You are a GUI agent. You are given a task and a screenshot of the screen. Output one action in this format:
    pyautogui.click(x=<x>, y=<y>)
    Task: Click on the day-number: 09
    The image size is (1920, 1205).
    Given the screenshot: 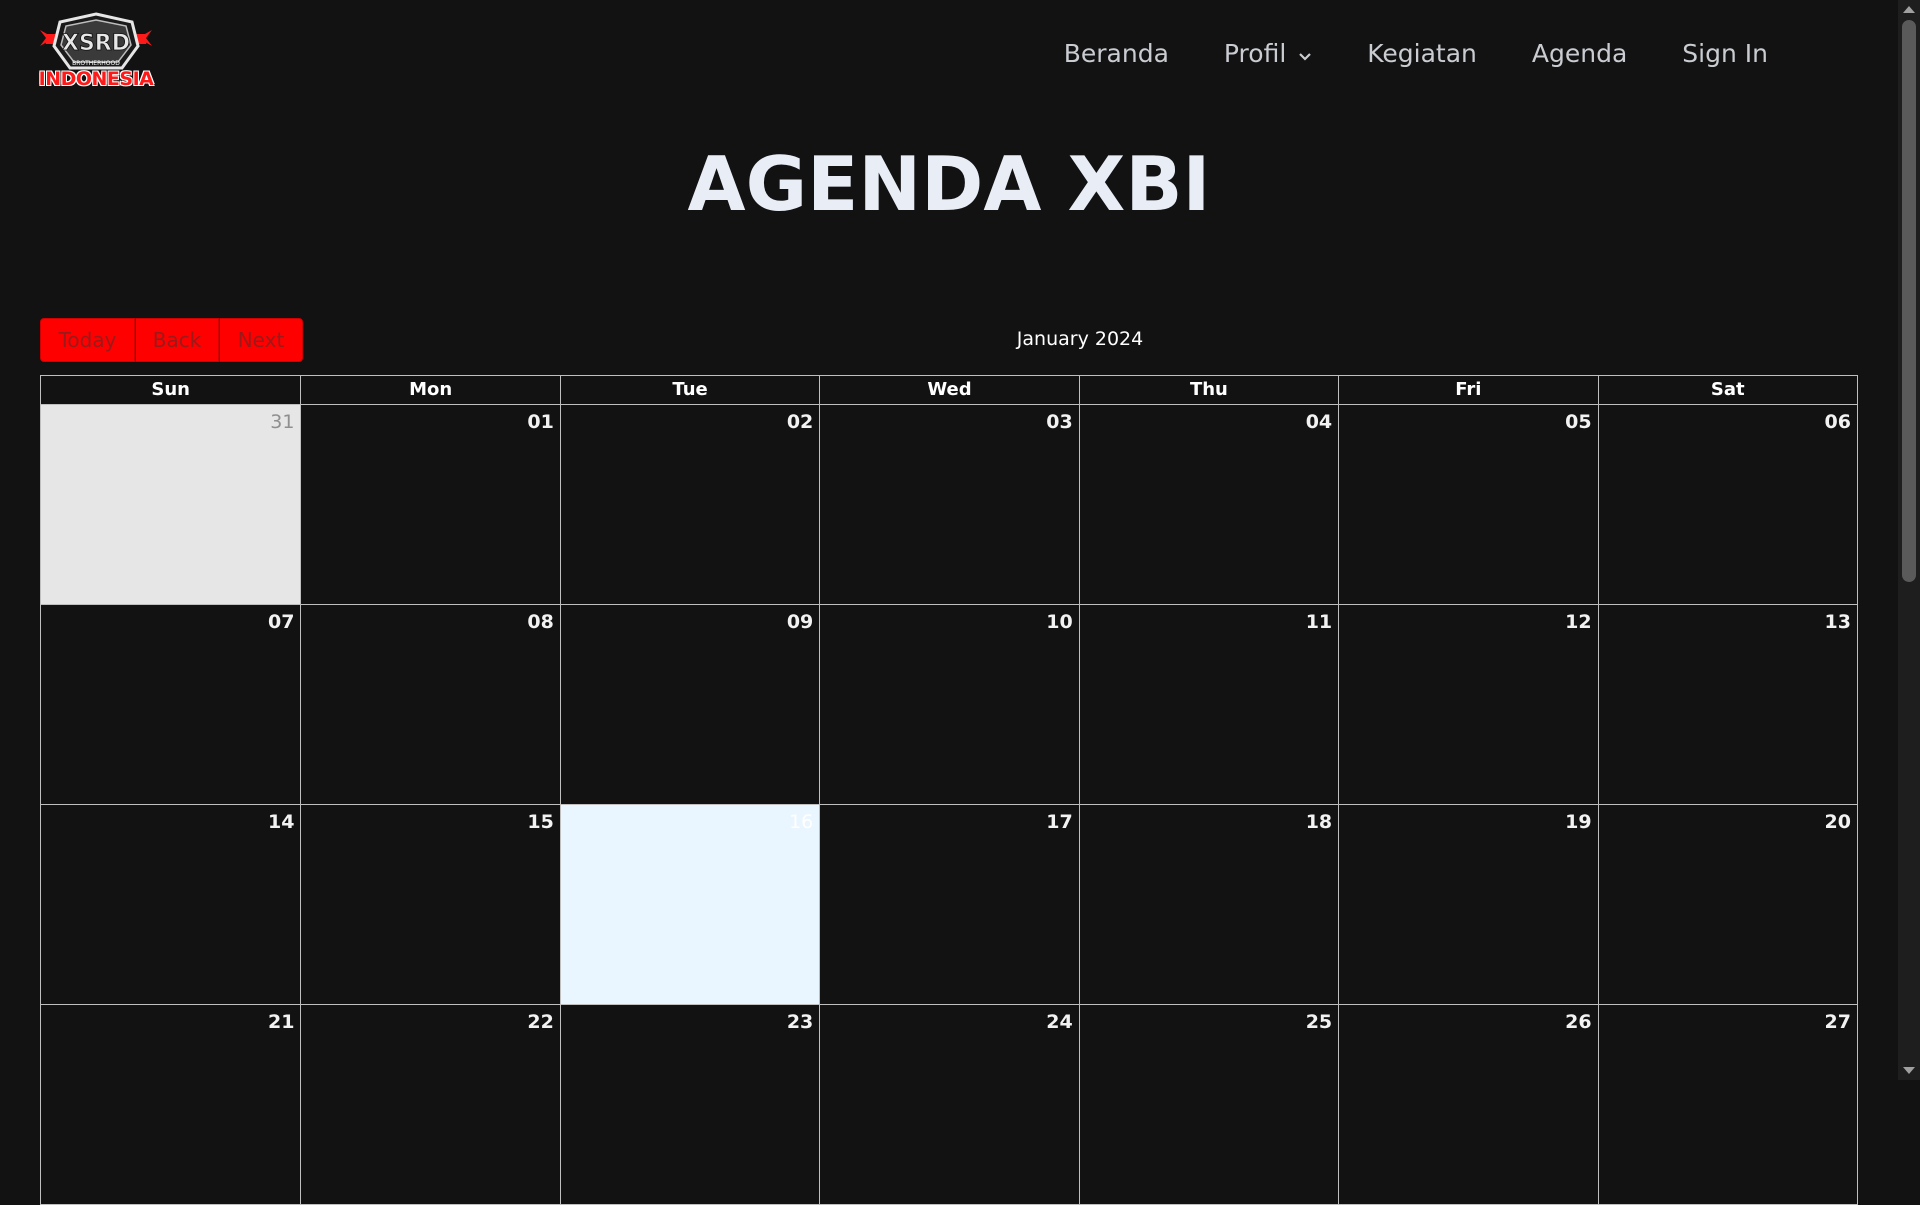 What is the action you would take?
    pyautogui.click(x=800, y=622)
    